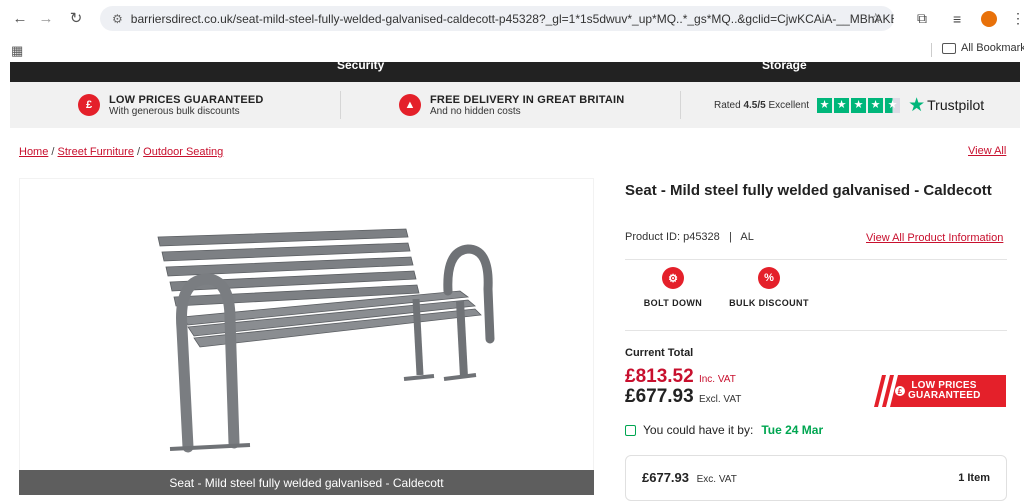 The height and width of the screenshot is (501, 1024). Describe the element at coordinates (527, 99) in the screenshot. I see `usp-title: FREE DELIVERY IN GREAT BRITAIN` at that location.